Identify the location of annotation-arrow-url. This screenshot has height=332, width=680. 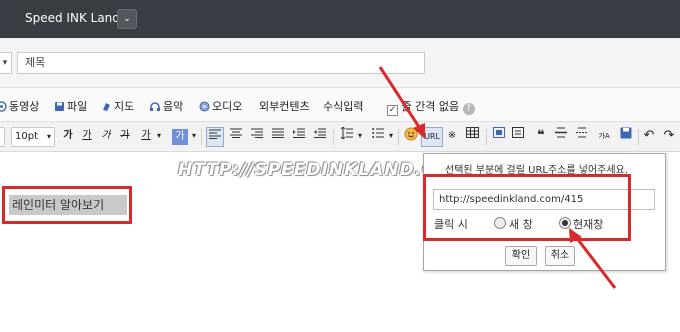
(400, 98).